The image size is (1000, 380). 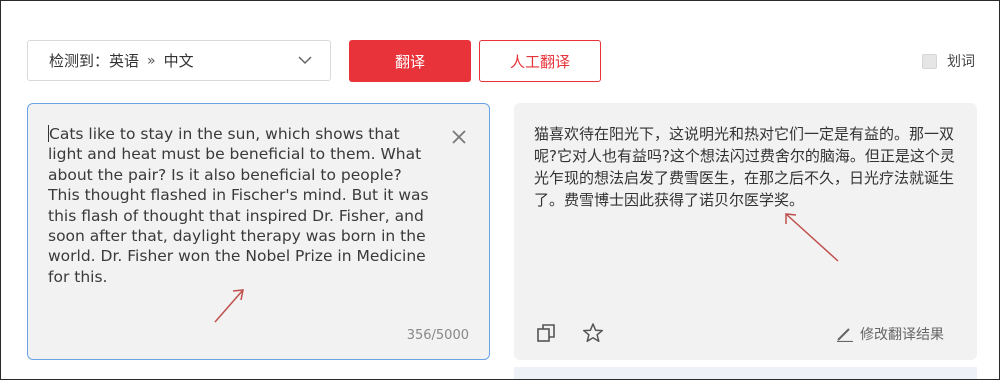 What do you see at coordinates (961, 62) in the screenshot?
I see `word-pick-label: 划词` at bounding box center [961, 62].